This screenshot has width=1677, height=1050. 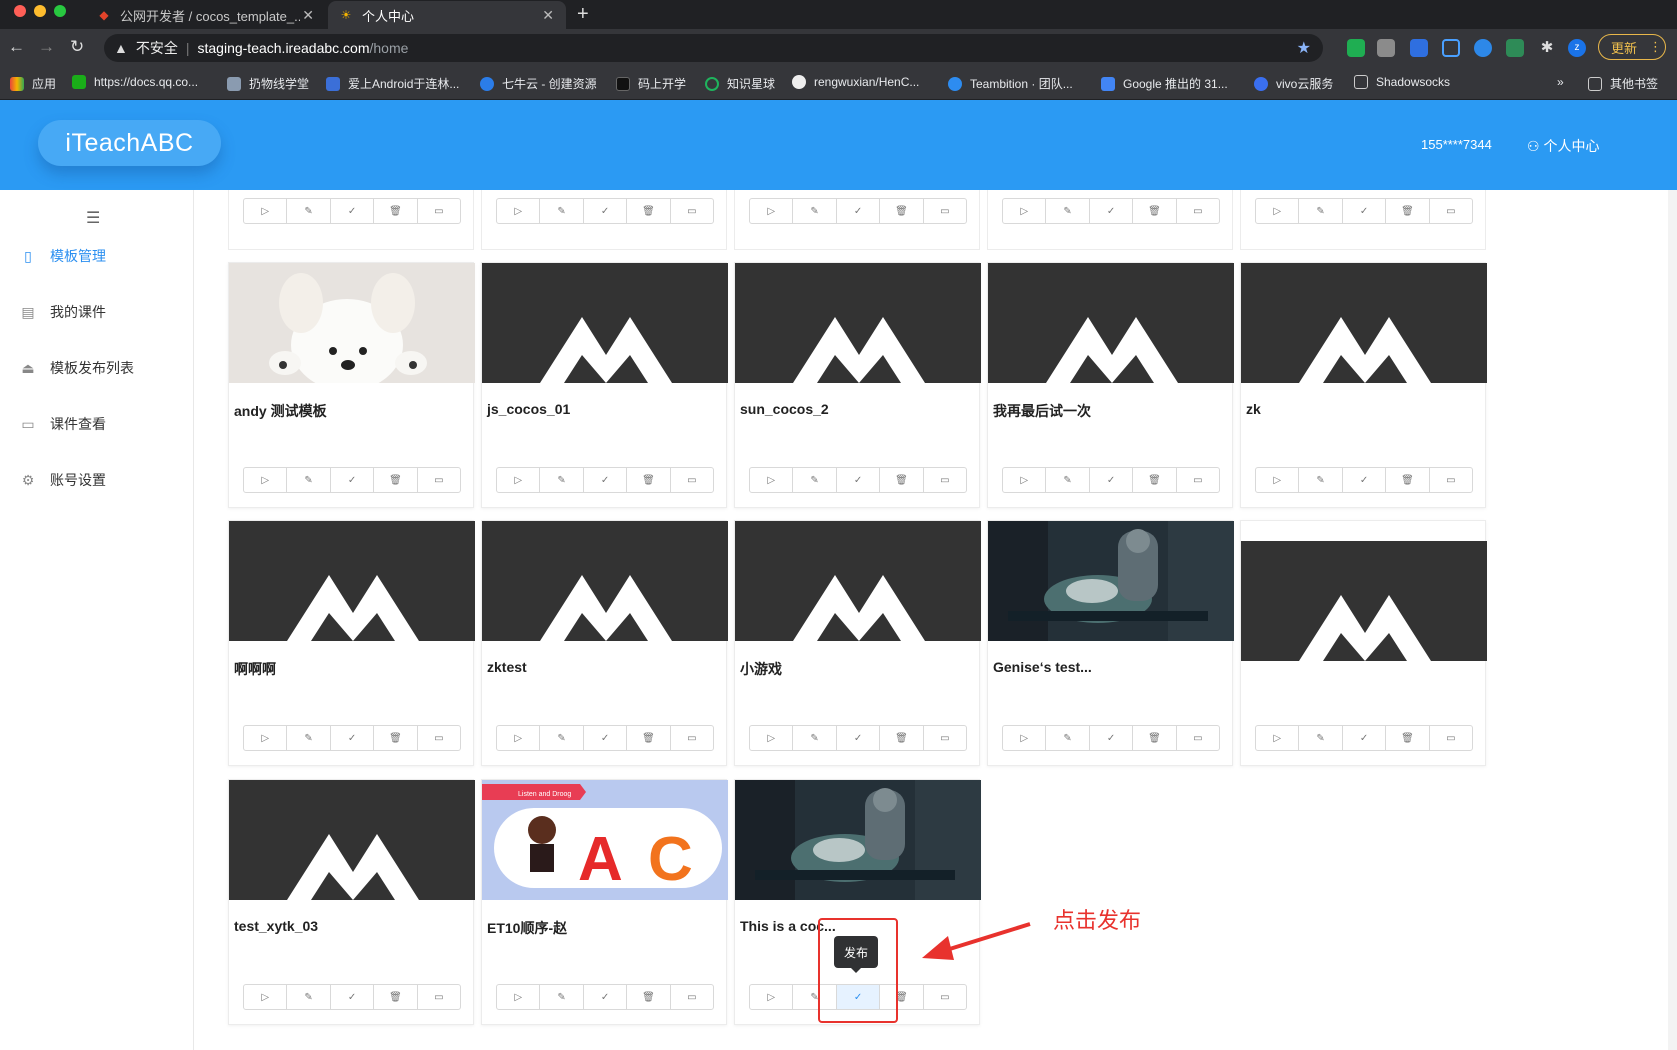 What do you see at coordinates (1293, 83) in the screenshot?
I see `bookmark-vivo: vivo云服务` at bounding box center [1293, 83].